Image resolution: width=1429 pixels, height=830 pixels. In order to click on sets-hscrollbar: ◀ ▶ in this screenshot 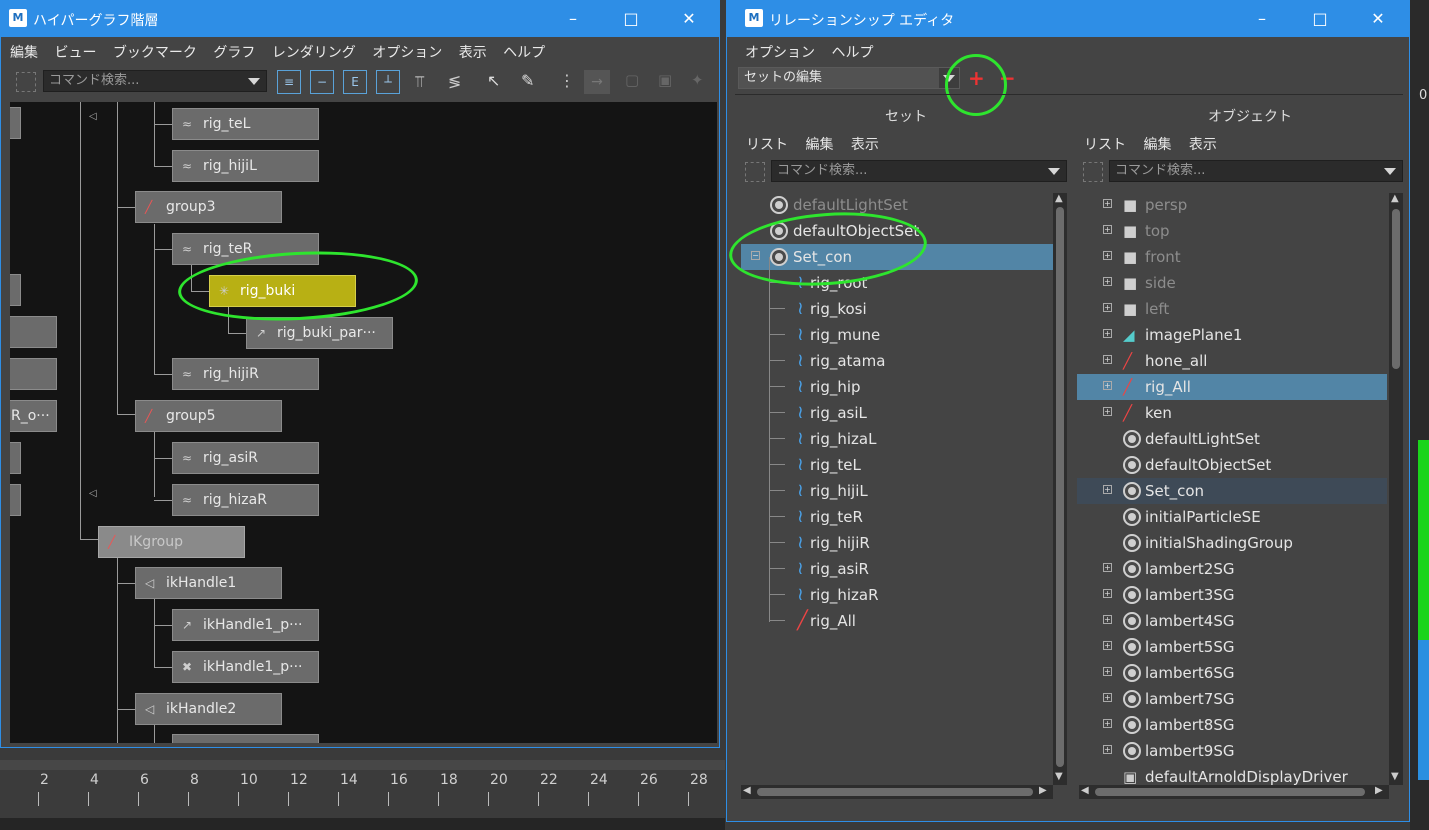, I will do `click(897, 792)`.